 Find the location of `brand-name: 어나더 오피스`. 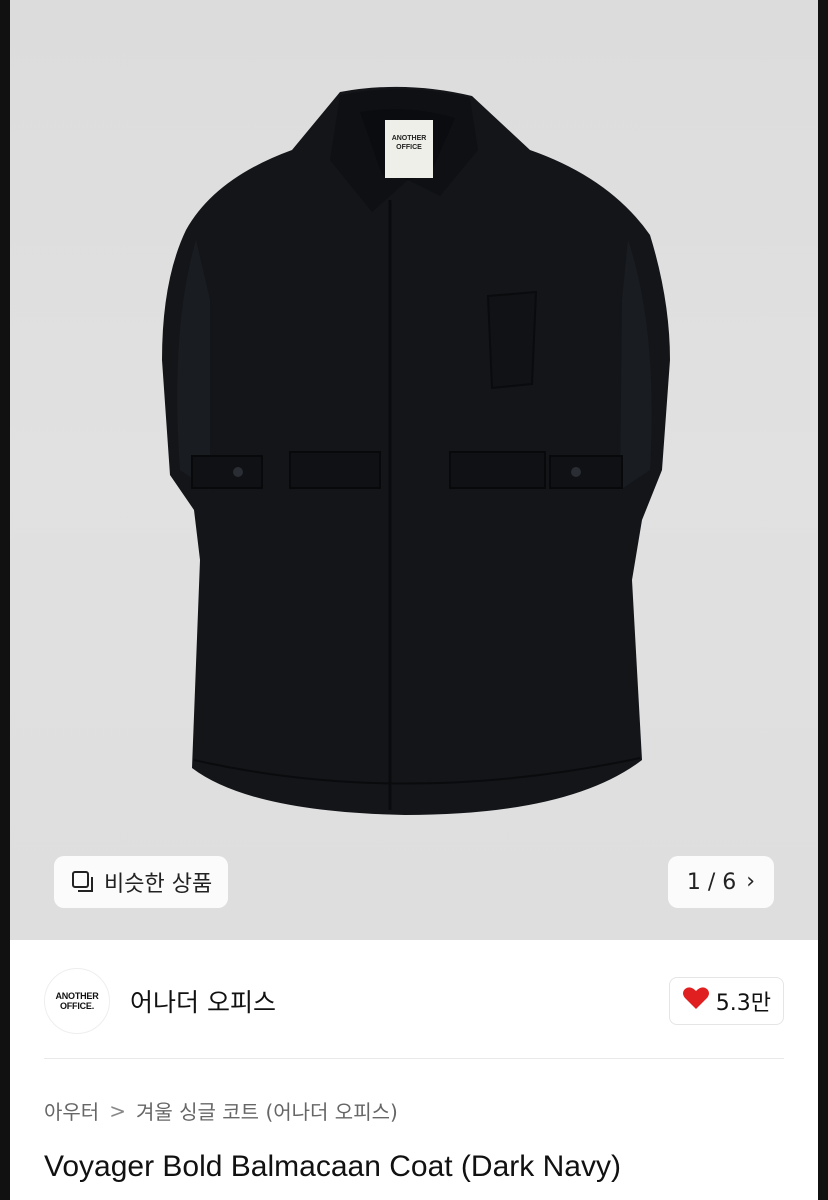

brand-name: 어나더 오피스 is located at coordinates (203, 1001).